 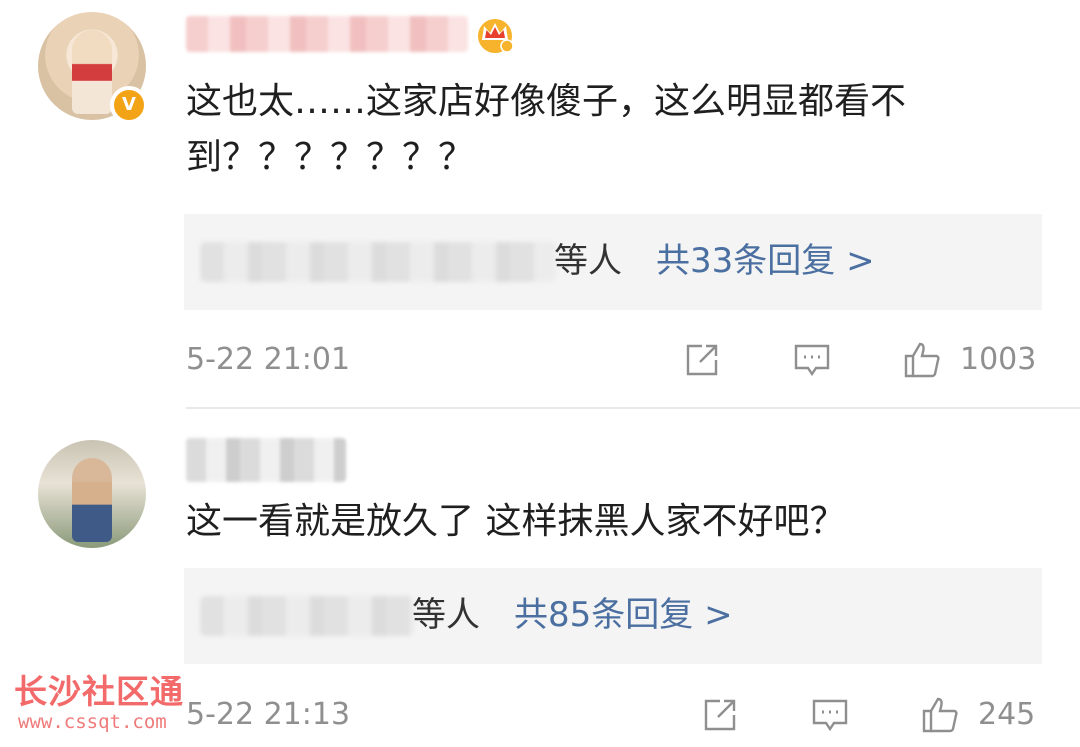 What do you see at coordinates (1007, 714) in the screenshot?
I see `like-count: 245` at bounding box center [1007, 714].